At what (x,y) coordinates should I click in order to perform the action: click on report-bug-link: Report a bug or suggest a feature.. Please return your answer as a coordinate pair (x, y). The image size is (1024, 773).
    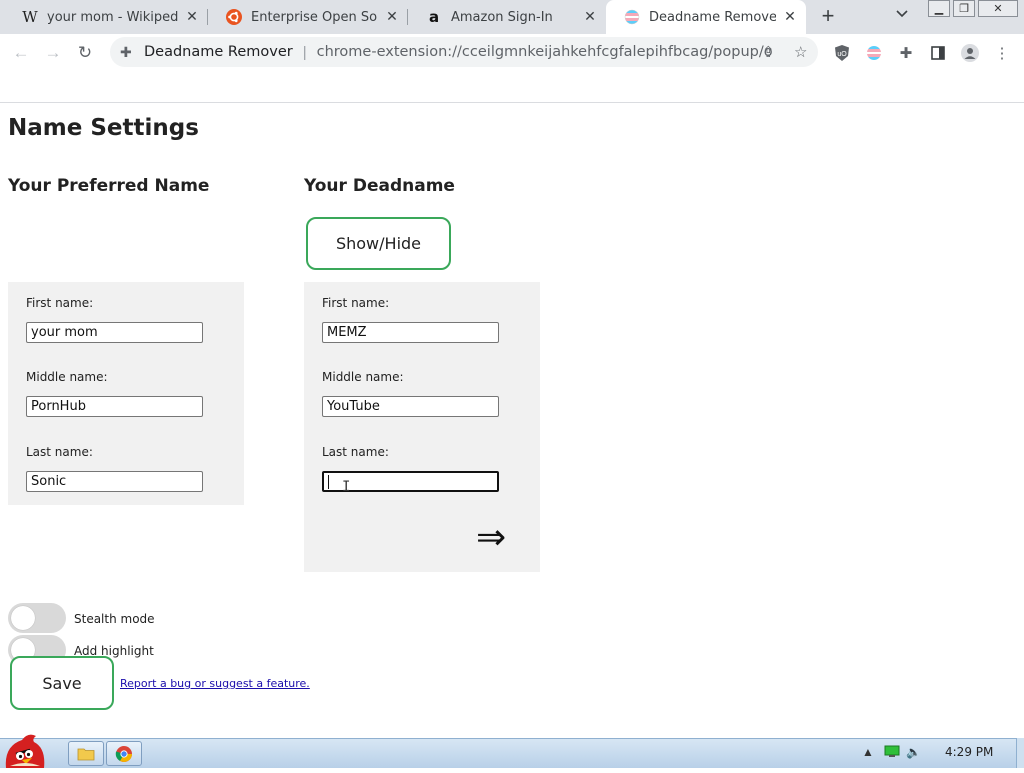
    Looking at the image, I should click on (215, 683).